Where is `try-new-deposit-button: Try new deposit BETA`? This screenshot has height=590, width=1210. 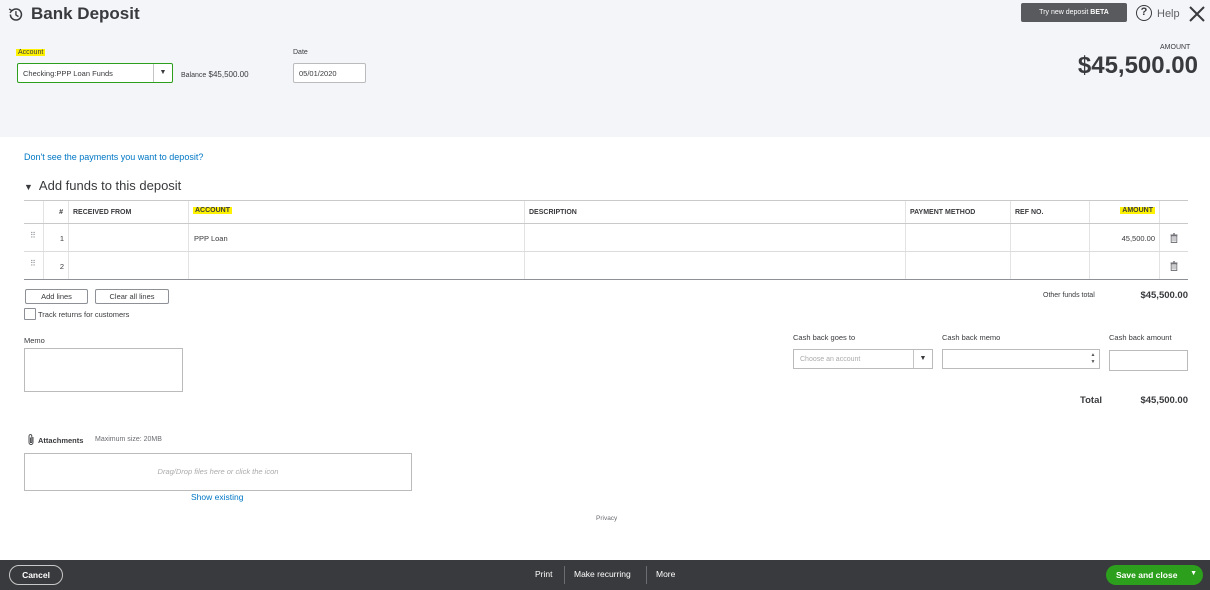 try-new-deposit-button: Try new deposit BETA is located at coordinates (1074, 12).